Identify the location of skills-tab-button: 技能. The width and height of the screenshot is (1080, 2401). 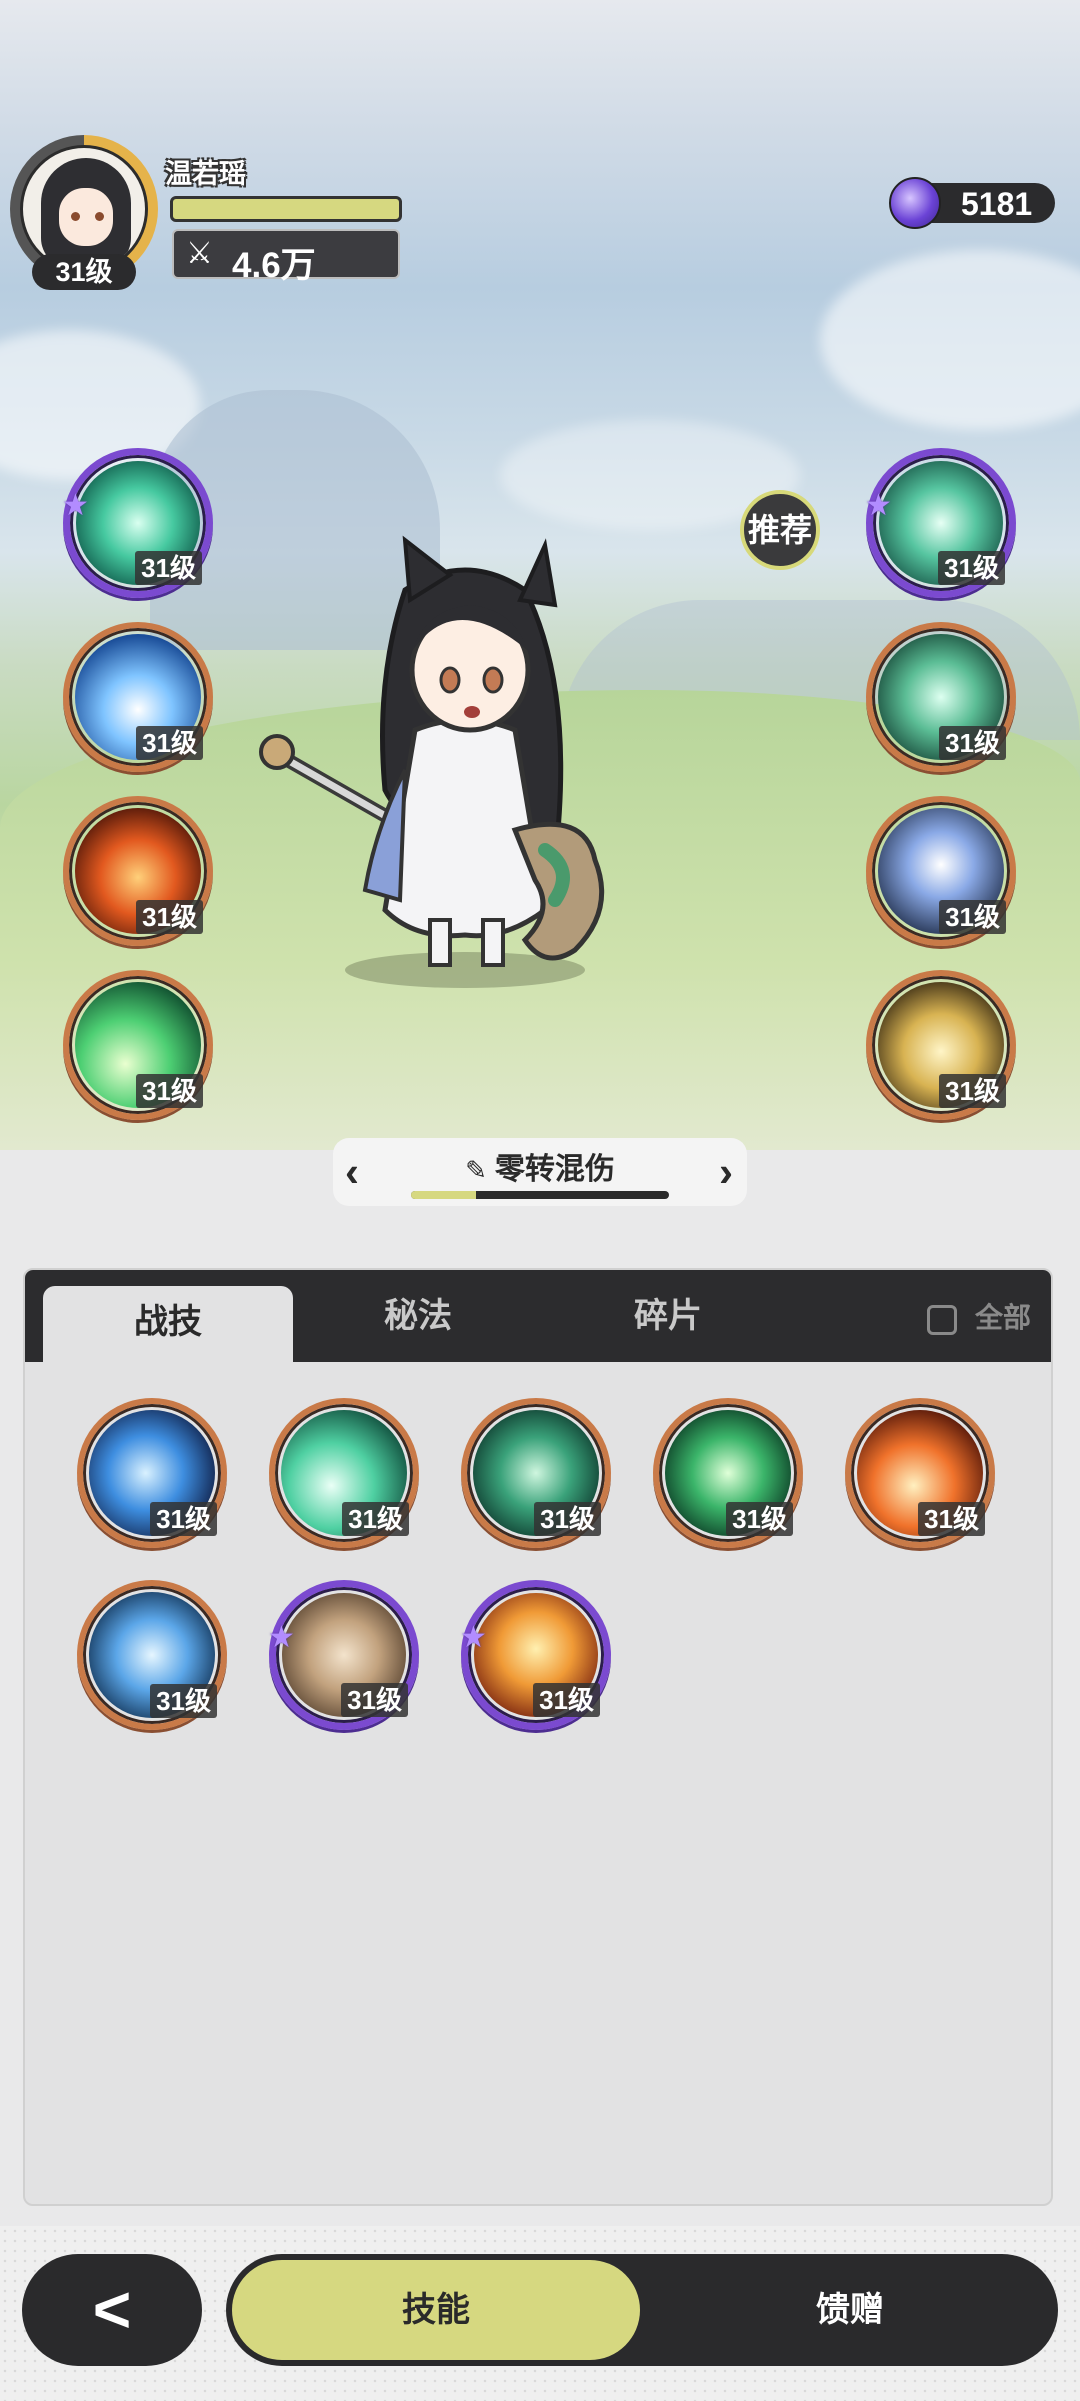
(436, 2310).